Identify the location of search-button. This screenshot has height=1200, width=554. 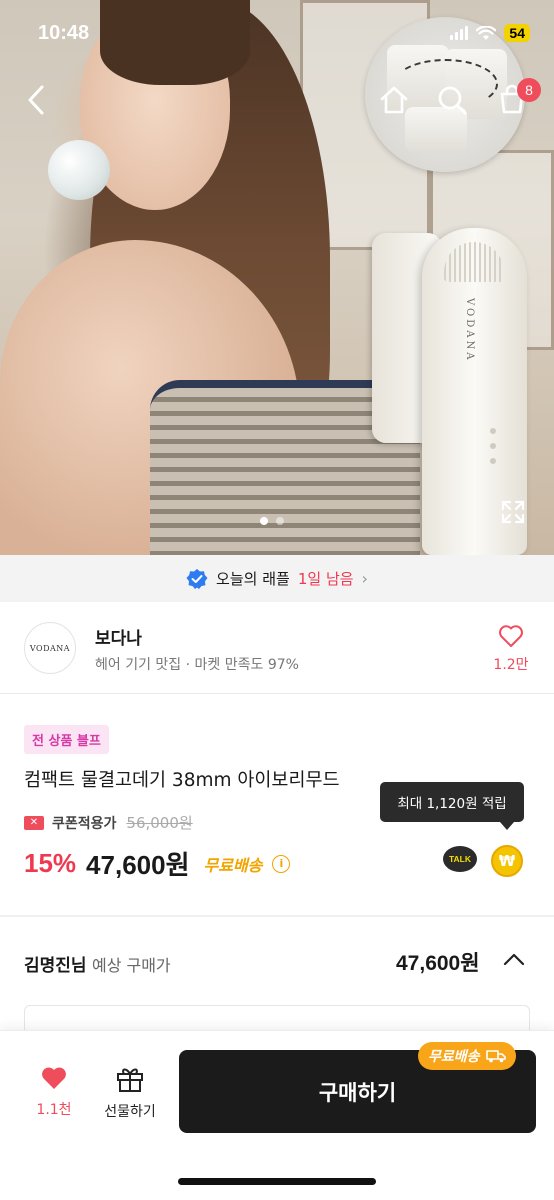
(452, 100).